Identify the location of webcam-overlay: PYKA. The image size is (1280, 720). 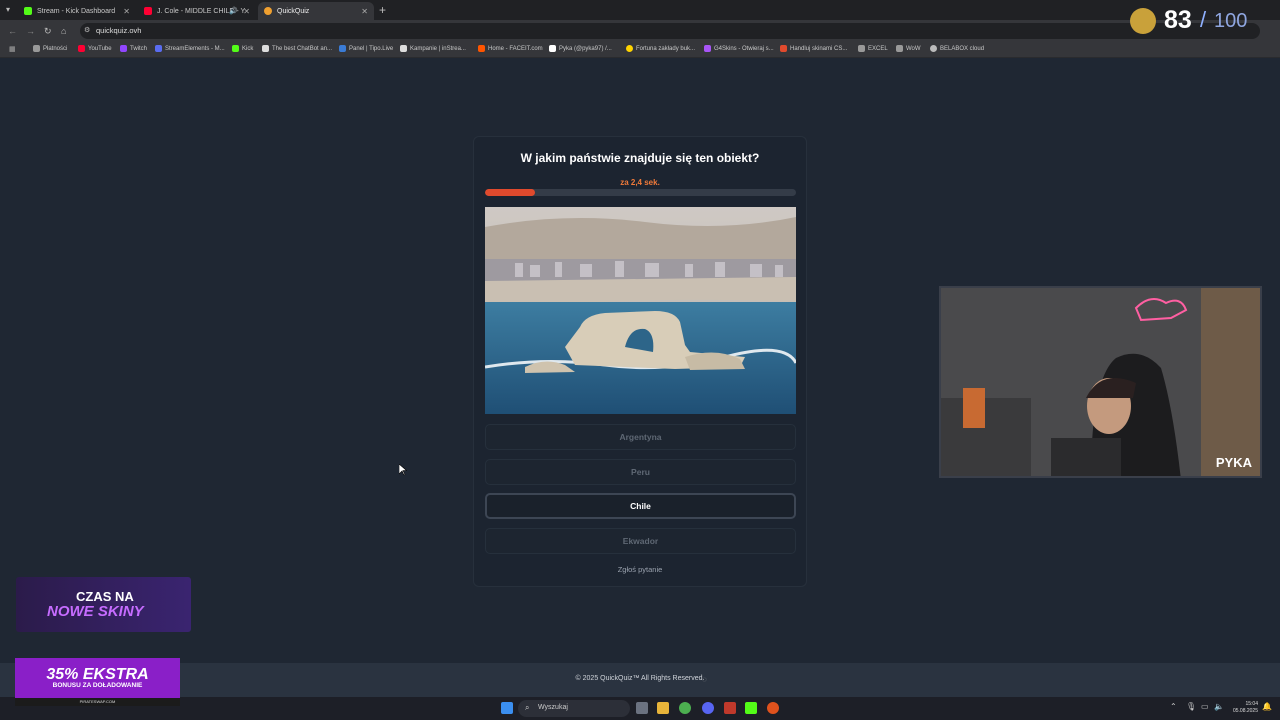
(1100, 382).